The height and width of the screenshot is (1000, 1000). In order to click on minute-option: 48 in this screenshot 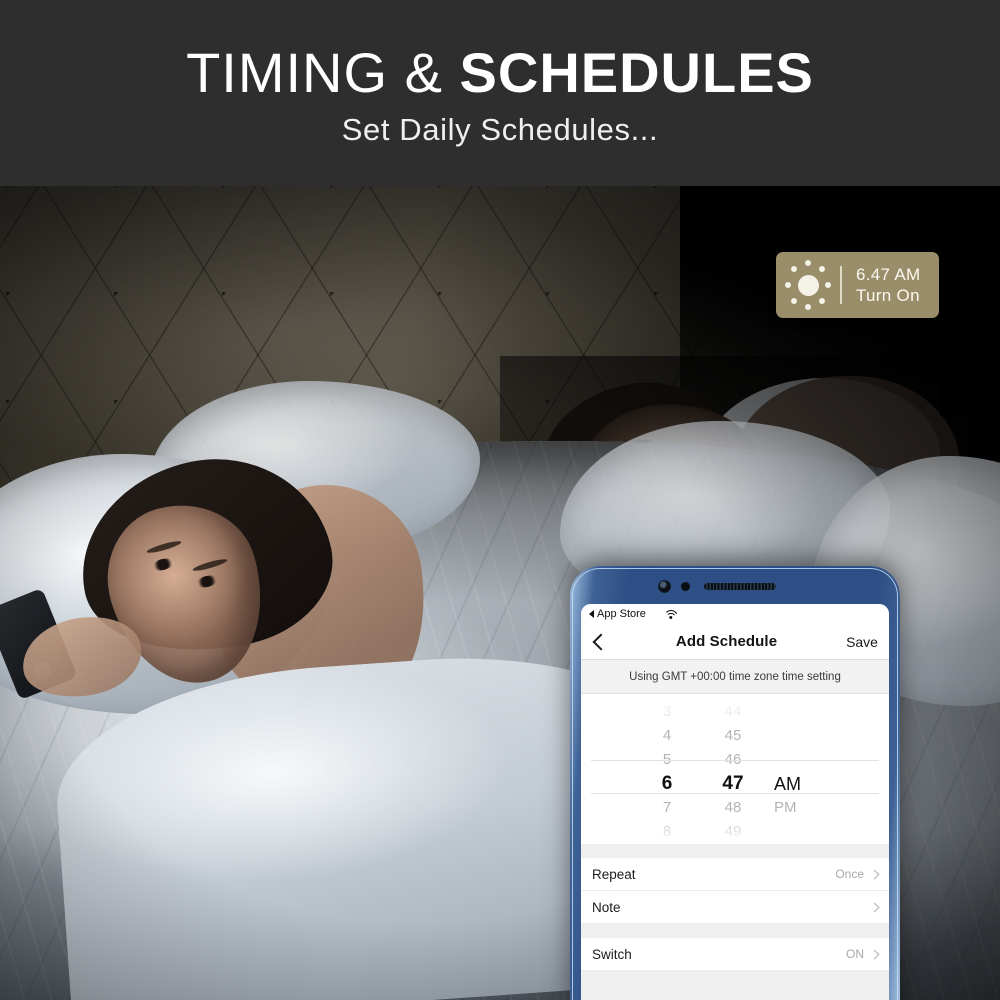, I will do `click(733, 808)`.